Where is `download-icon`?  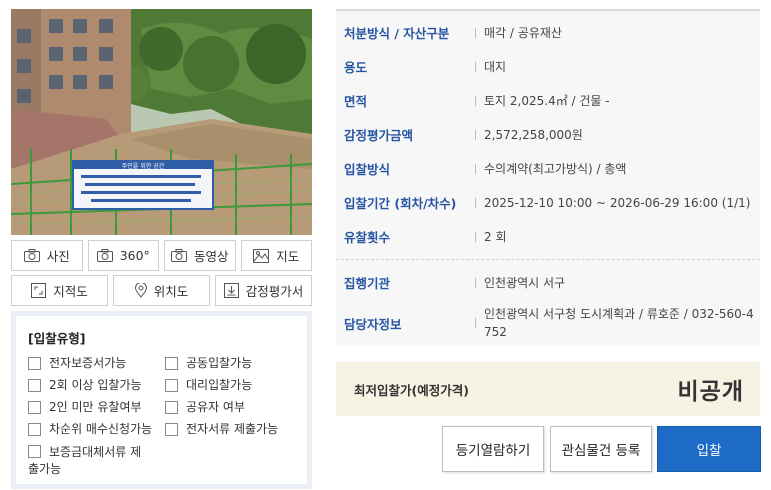 download-icon is located at coordinates (231, 290).